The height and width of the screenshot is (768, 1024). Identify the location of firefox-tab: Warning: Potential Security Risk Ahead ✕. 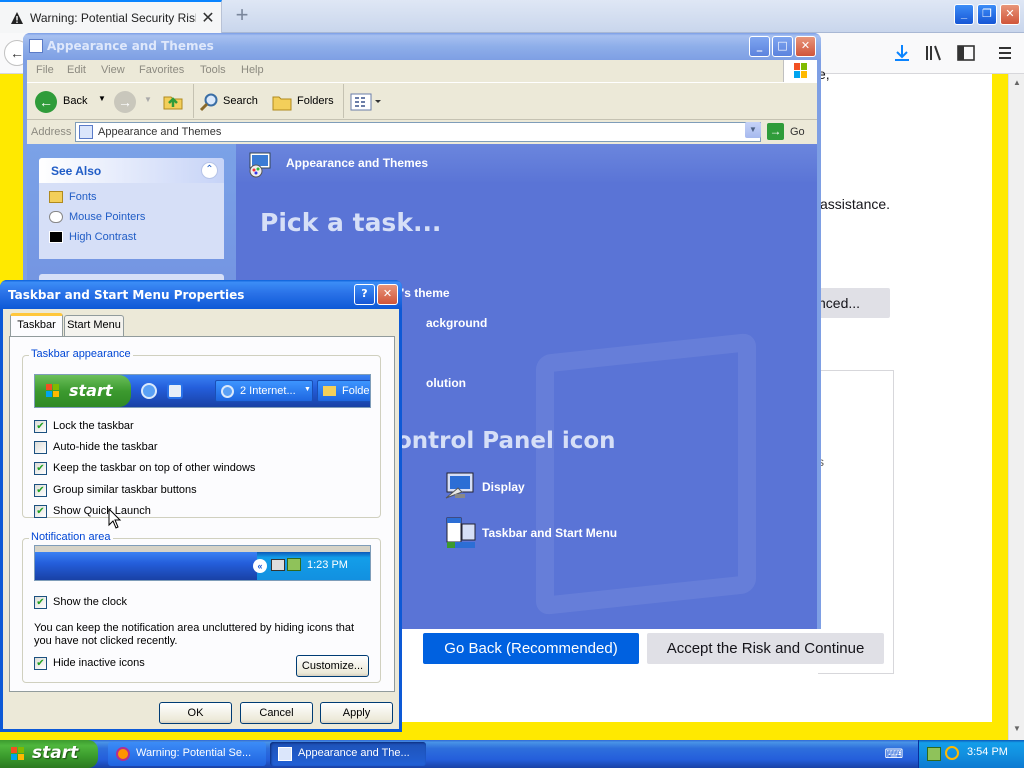
(111, 16).